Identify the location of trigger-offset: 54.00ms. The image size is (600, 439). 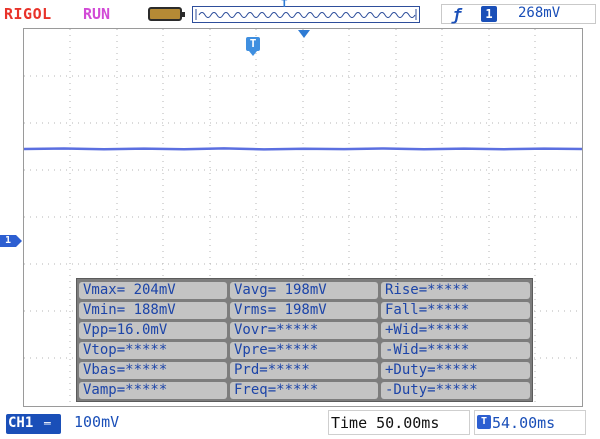
(524, 423).